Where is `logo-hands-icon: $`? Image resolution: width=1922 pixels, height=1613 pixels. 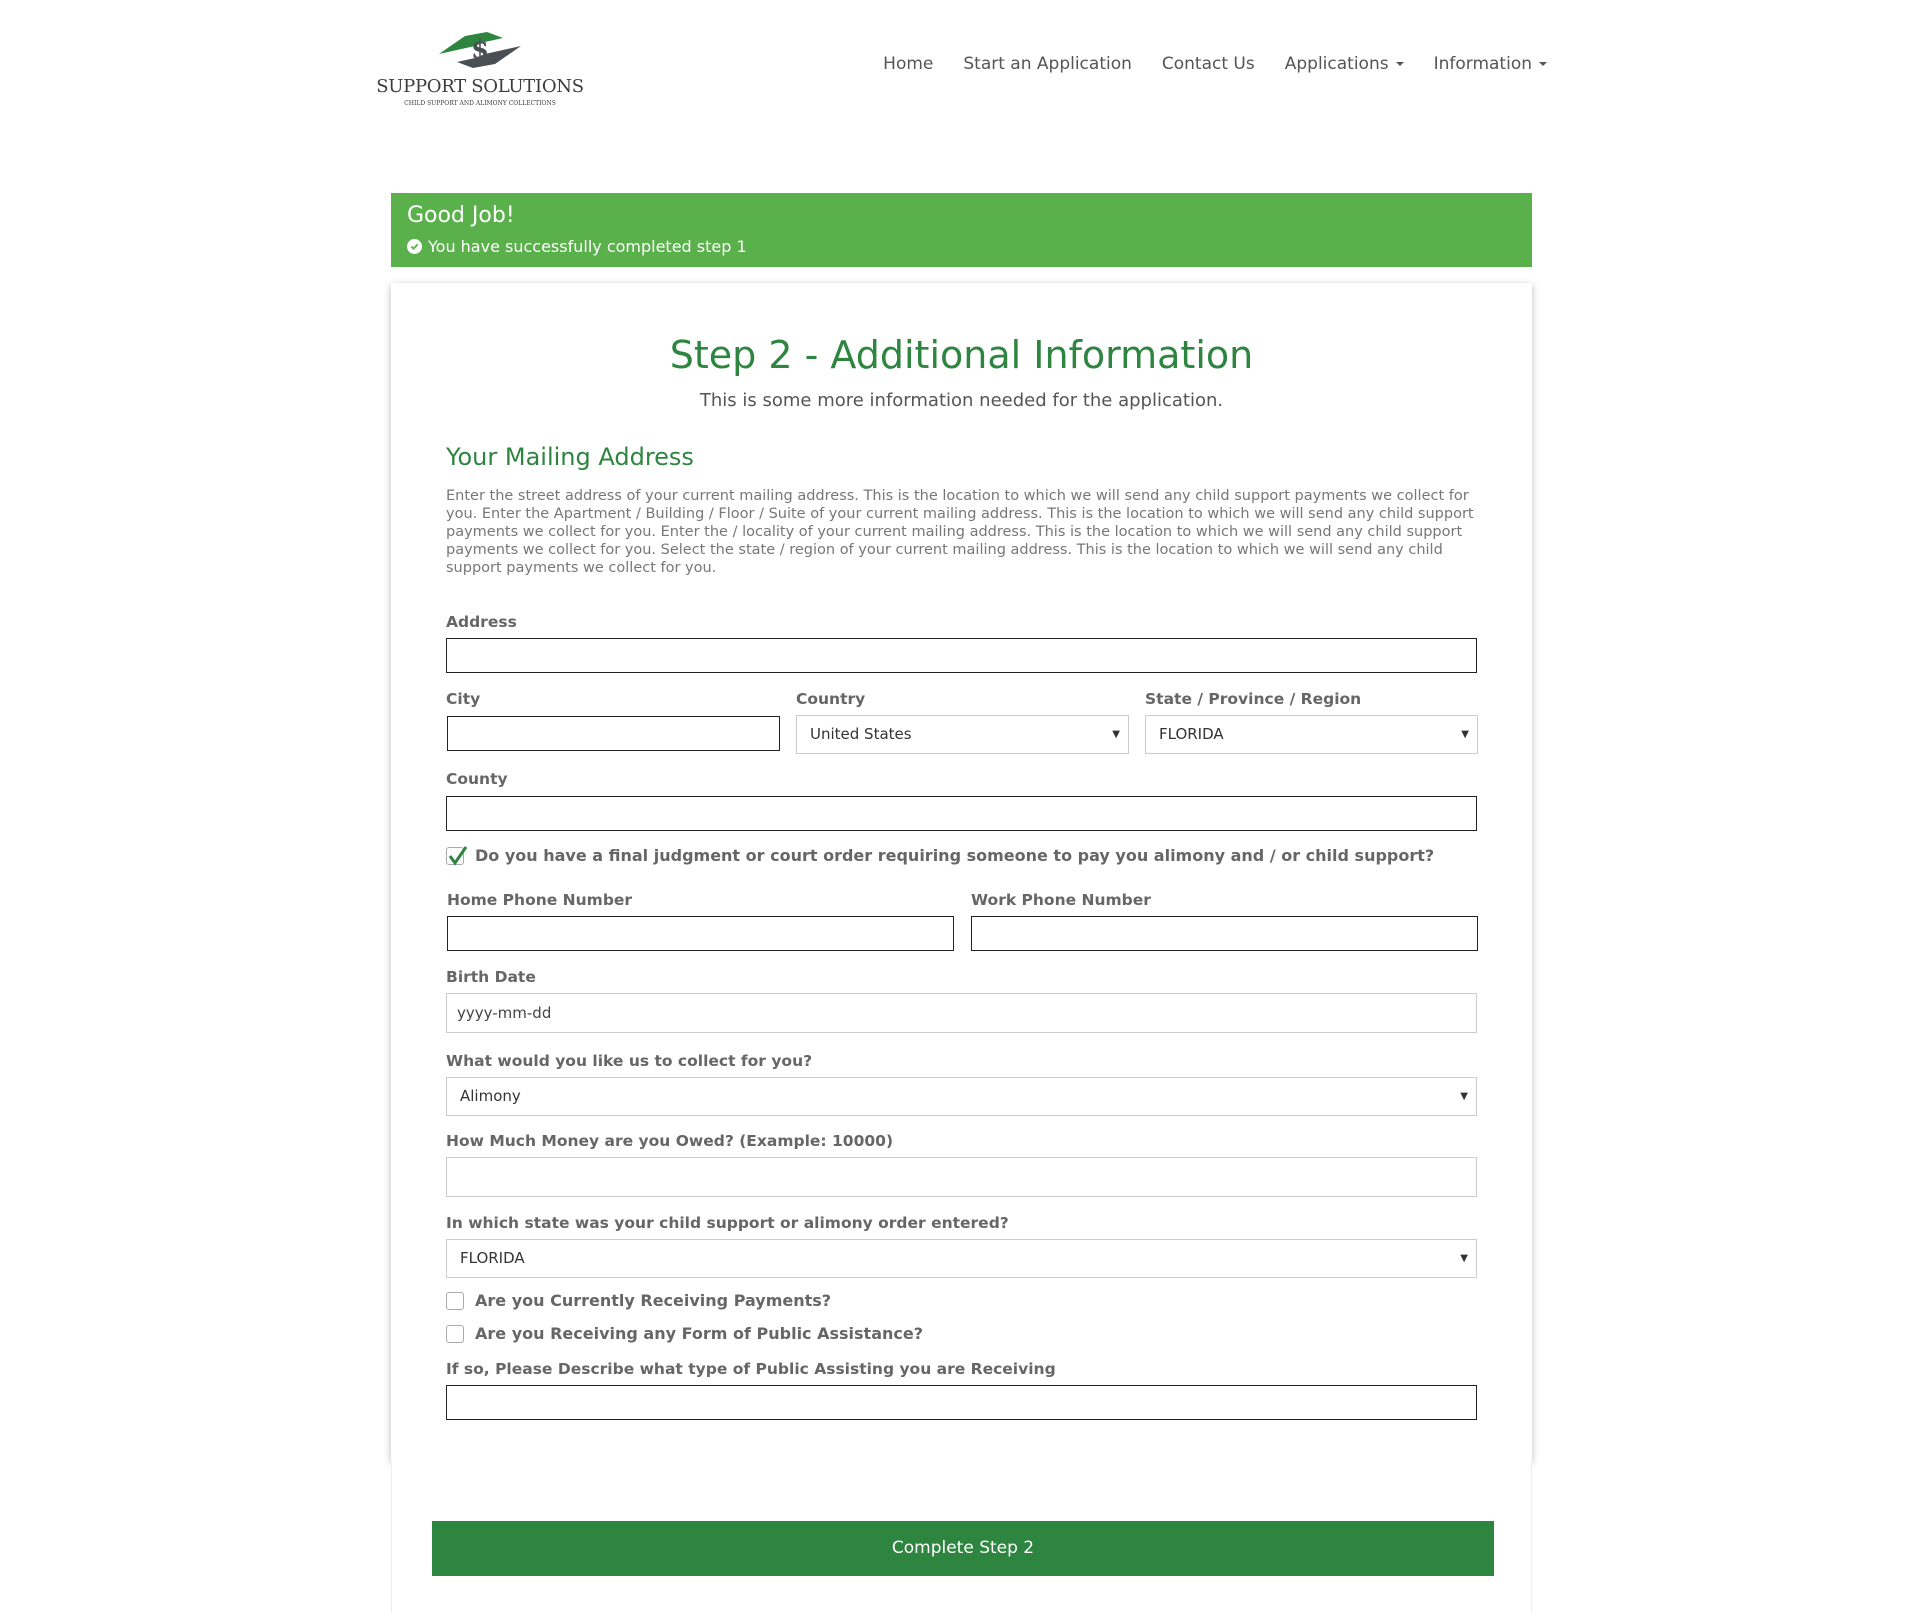
logo-hands-icon: $ is located at coordinates (480, 50).